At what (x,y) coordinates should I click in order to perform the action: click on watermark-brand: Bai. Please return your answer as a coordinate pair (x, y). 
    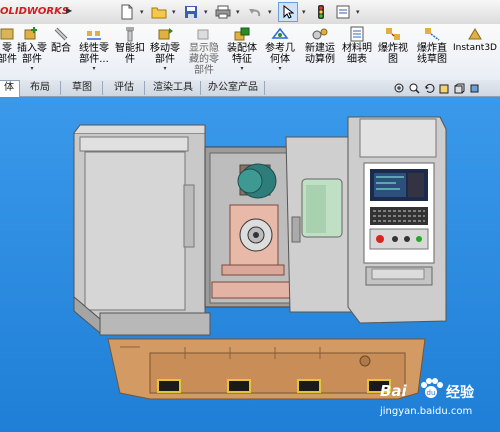
    Looking at the image, I should click on (393, 391).